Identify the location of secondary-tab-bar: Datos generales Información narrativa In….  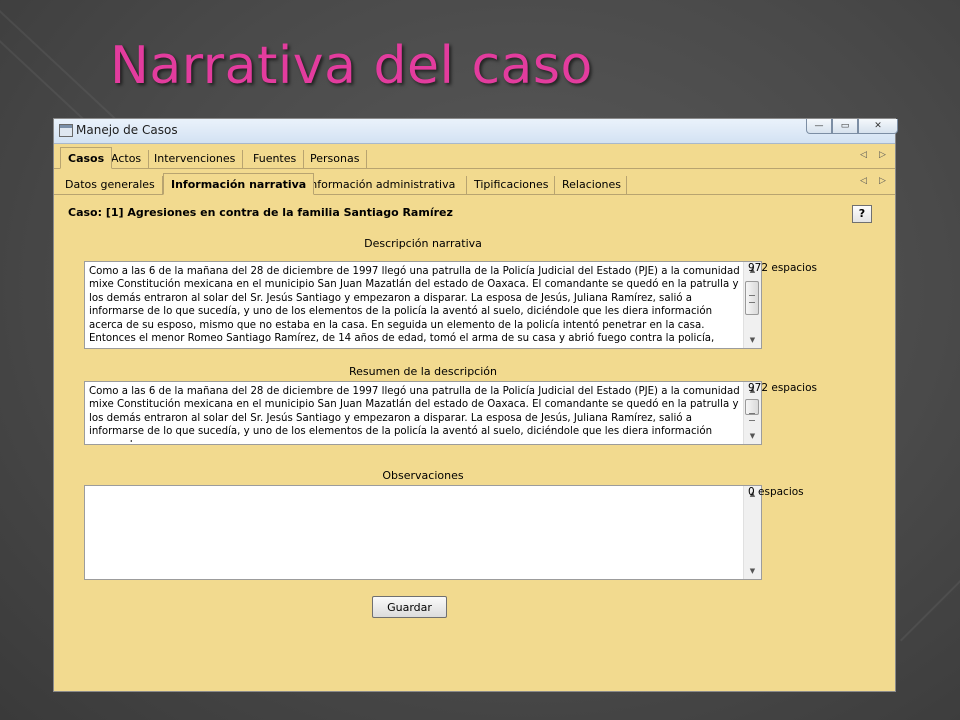
(474, 184).